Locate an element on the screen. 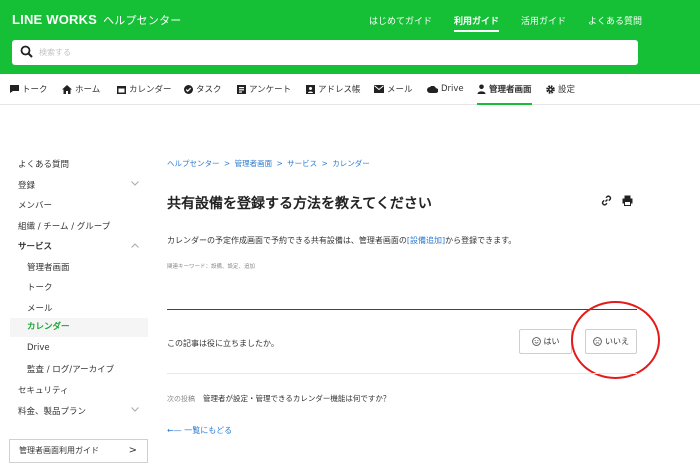 The height and width of the screenshot is (468, 700). breadcrumb-calendar: カレンダー is located at coordinates (351, 163).